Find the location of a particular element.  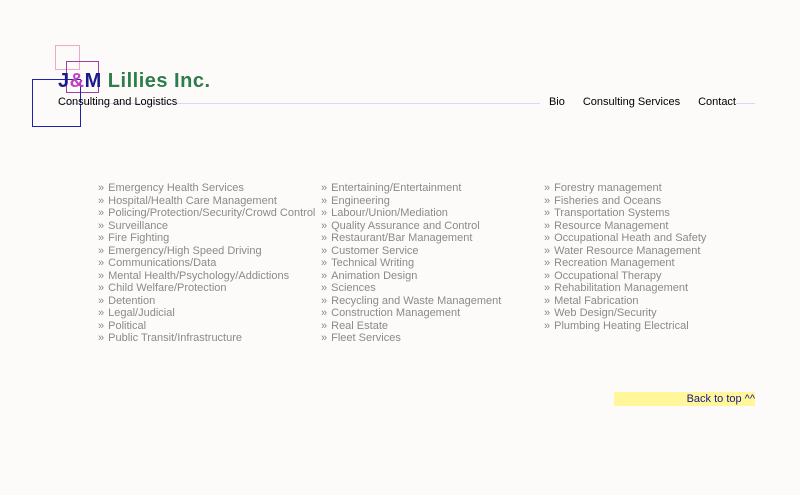

site-logo: J&M Lillies Inc. is located at coordinates (134, 81).